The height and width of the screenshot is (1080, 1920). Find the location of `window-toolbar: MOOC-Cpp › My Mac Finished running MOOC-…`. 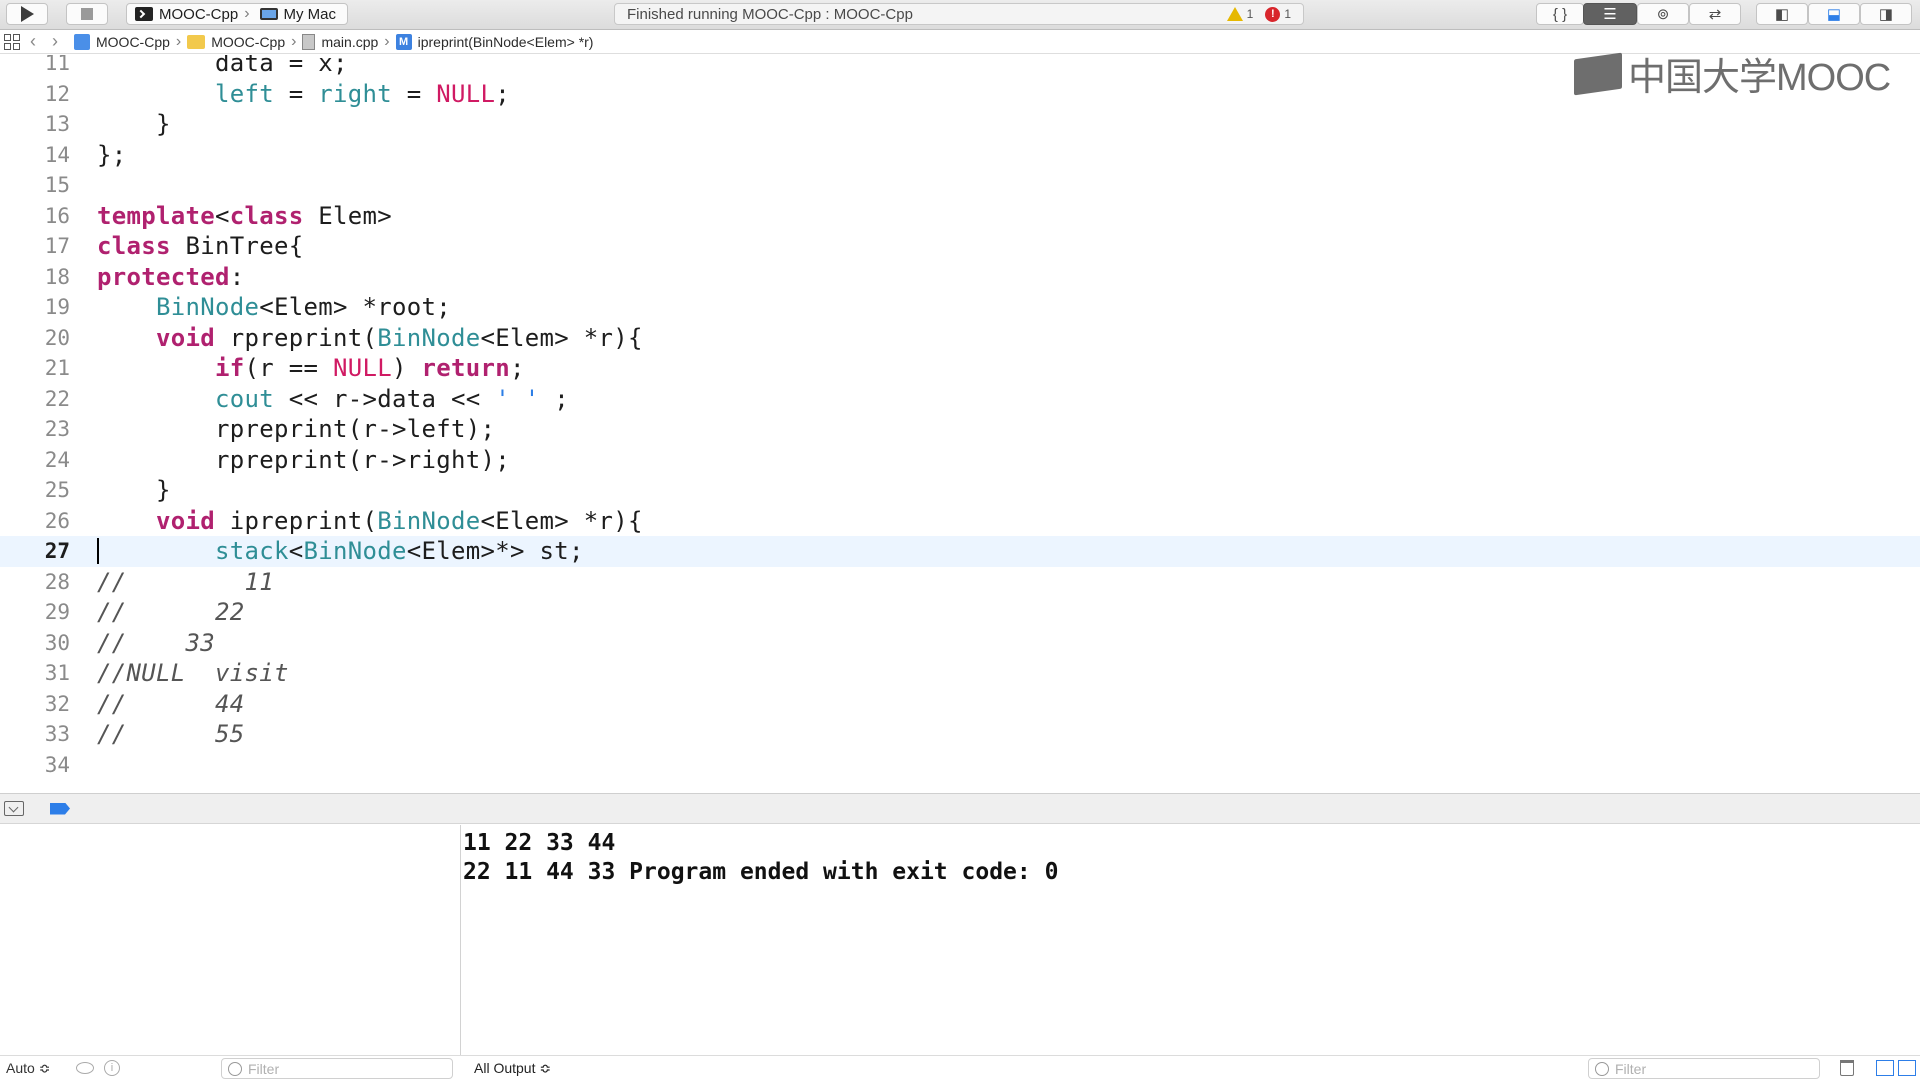

window-toolbar: MOOC-Cpp › My Mac Finished running MOOC-… is located at coordinates (960, 15).